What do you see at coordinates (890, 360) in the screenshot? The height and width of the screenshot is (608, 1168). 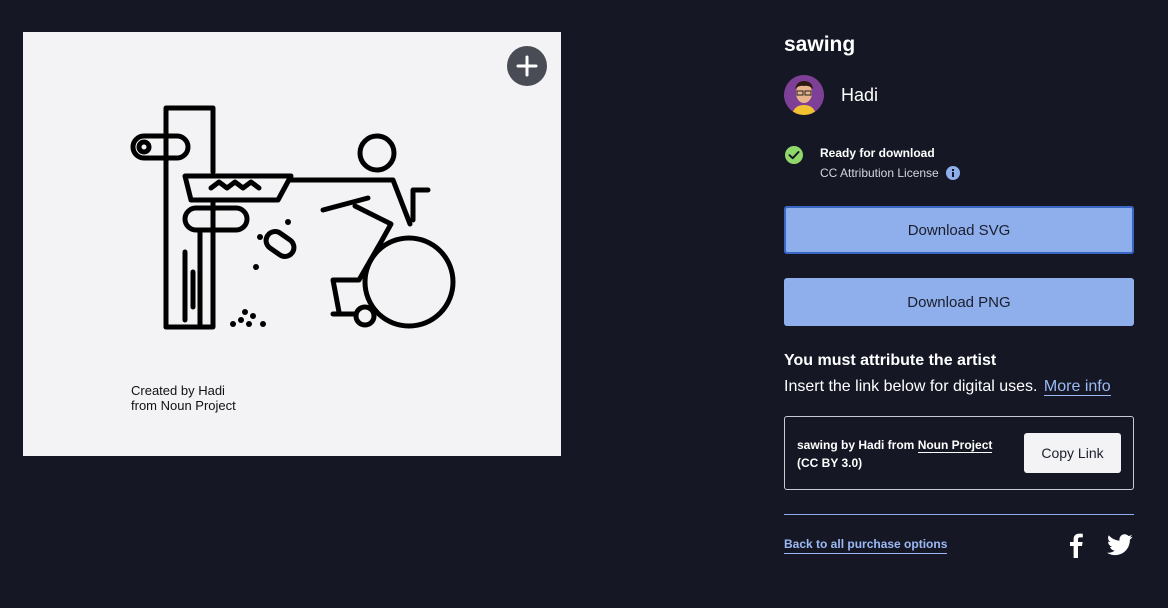 I see `attribution-heading: You must attribute the artist` at bounding box center [890, 360].